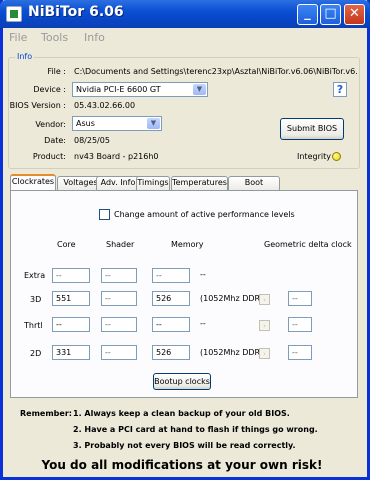 The height and width of the screenshot is (480, 370). I want to click on row-label-thrtl: Thrtl, so click(33, 325).